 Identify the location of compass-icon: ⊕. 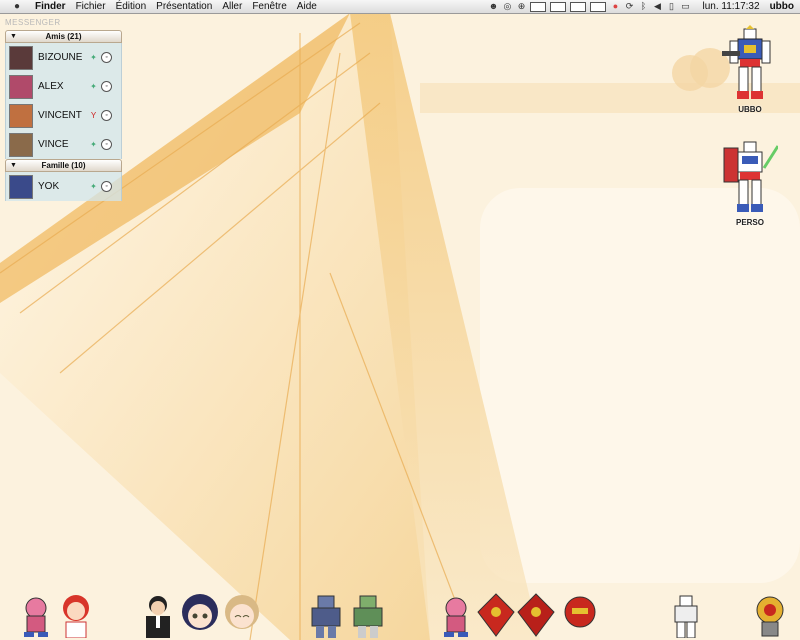
(521, 6).